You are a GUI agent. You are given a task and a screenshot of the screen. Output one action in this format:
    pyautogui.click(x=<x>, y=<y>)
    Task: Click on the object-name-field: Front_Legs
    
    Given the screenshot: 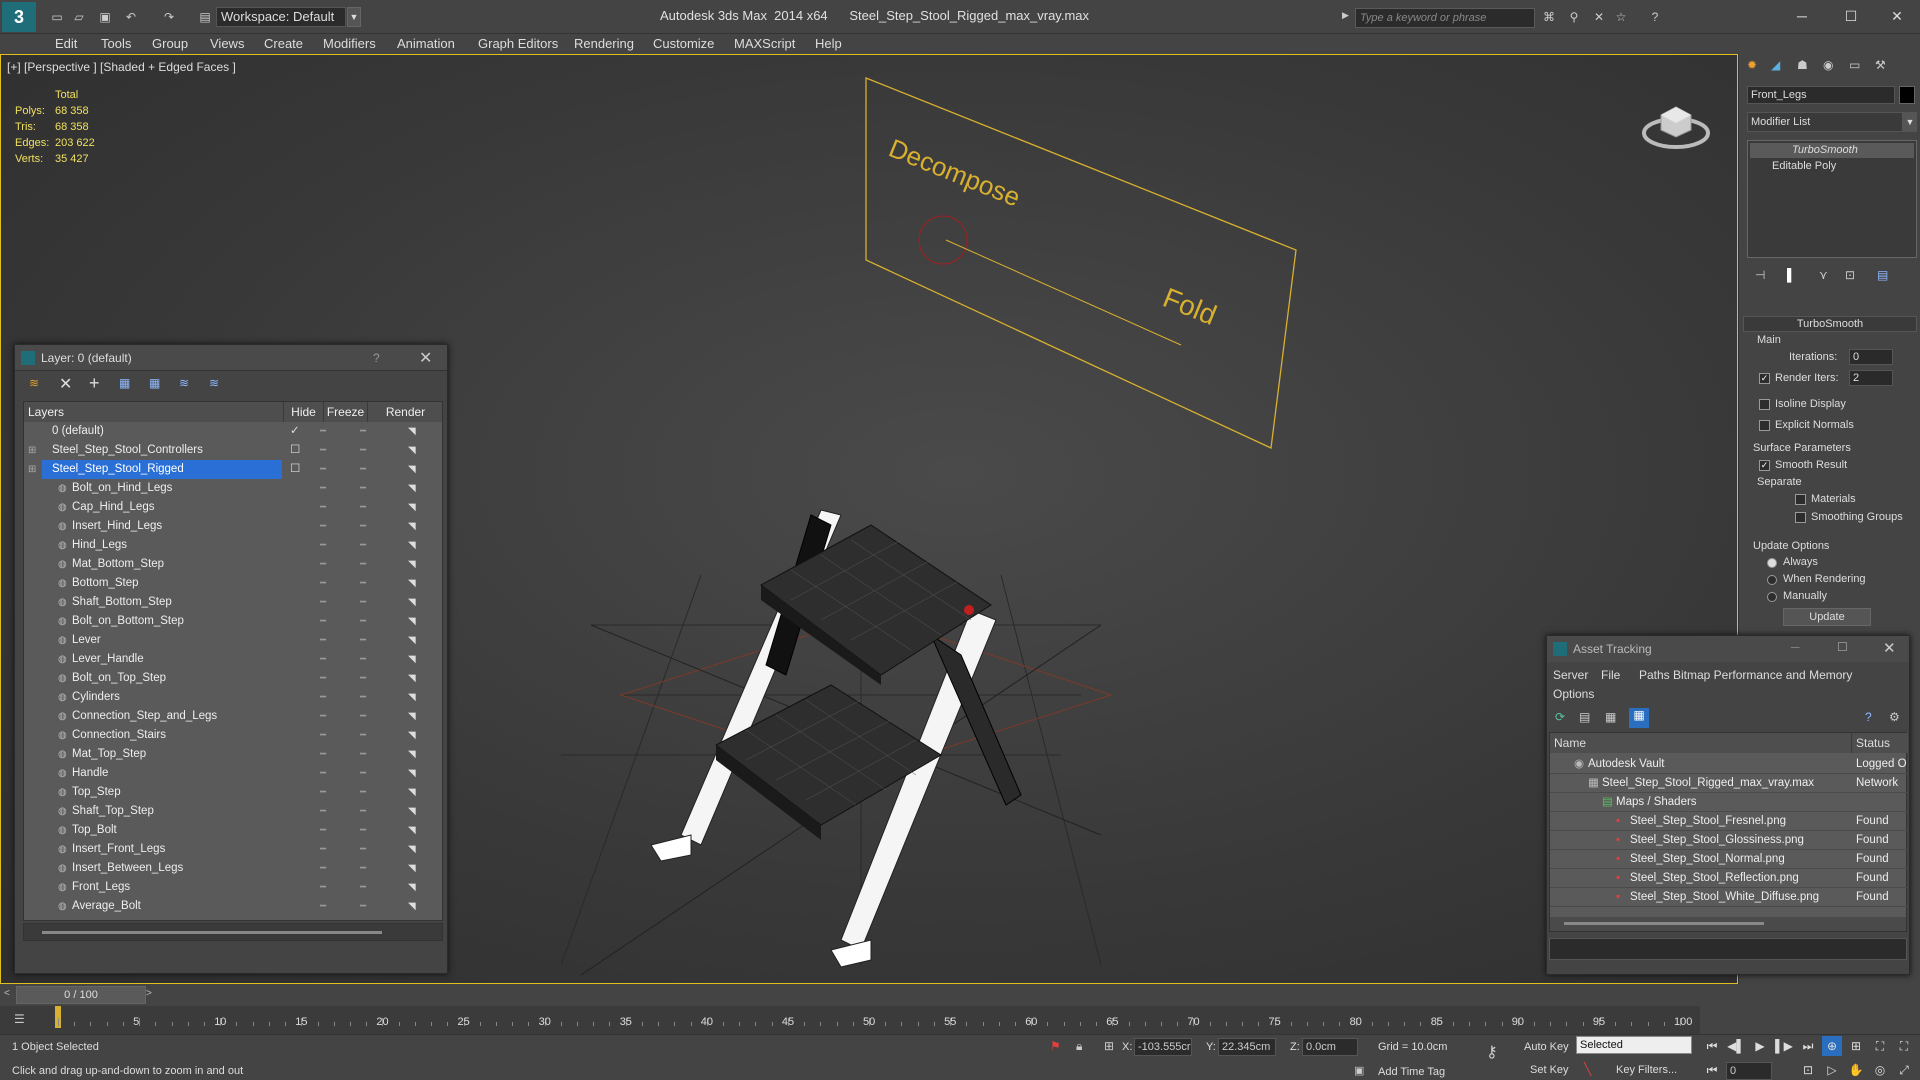 What is the action you would take?
    pyautogui.click(x=1821, y=95)
    